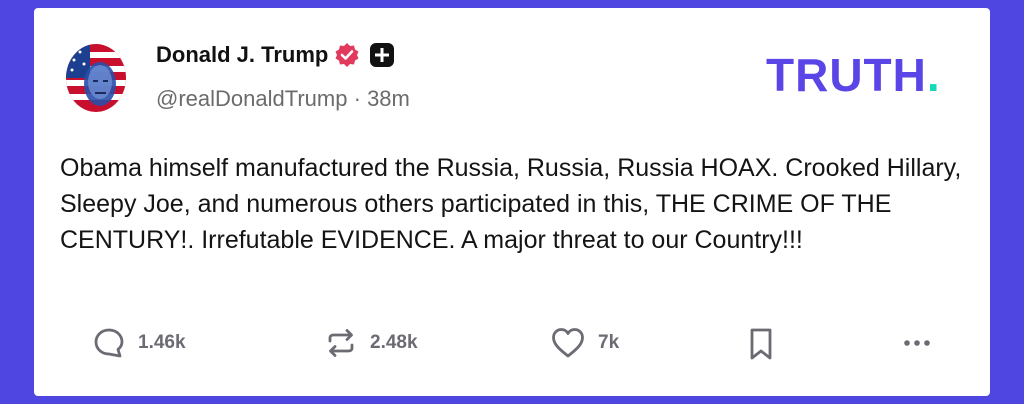 The image size is (1024, 404). I want to click on bookmark-icon, so click(761, 344).